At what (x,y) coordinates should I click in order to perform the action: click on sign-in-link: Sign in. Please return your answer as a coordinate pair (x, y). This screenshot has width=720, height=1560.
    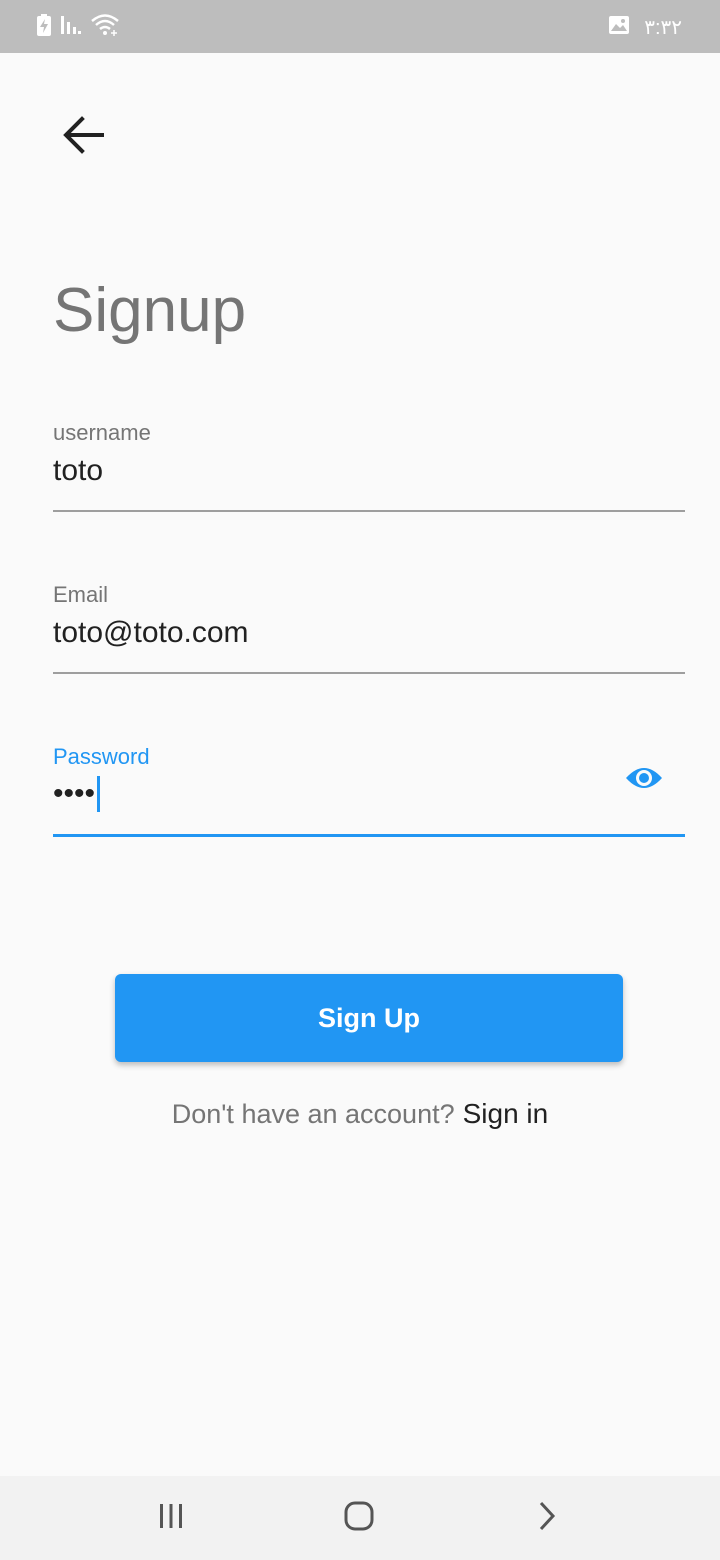
    Looking at the image, I should click on (506, 1114).